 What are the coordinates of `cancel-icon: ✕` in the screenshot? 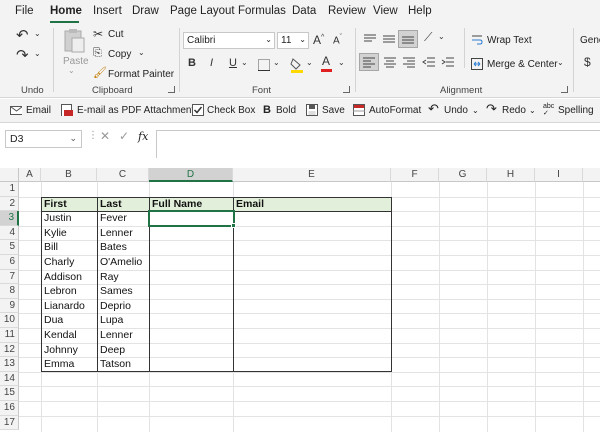 It's located at (105, 136).